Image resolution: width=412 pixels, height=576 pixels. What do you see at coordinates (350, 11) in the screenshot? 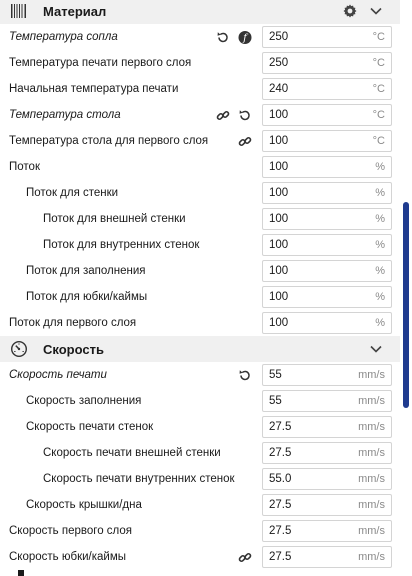
I see `gear-icon` at bounding box center [350, 11].